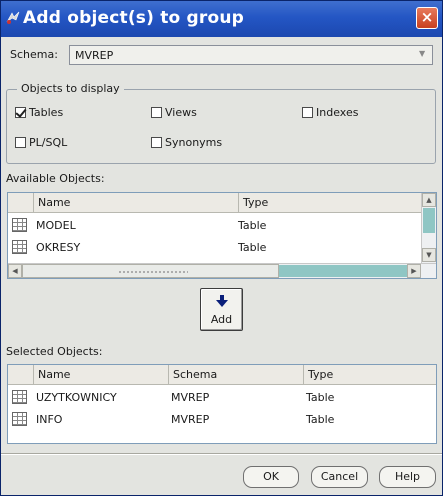 Image resolution: width=443 pixels, height=496 pixels. I want to click on scroll-left-icon: ◀, so click(15, 271).